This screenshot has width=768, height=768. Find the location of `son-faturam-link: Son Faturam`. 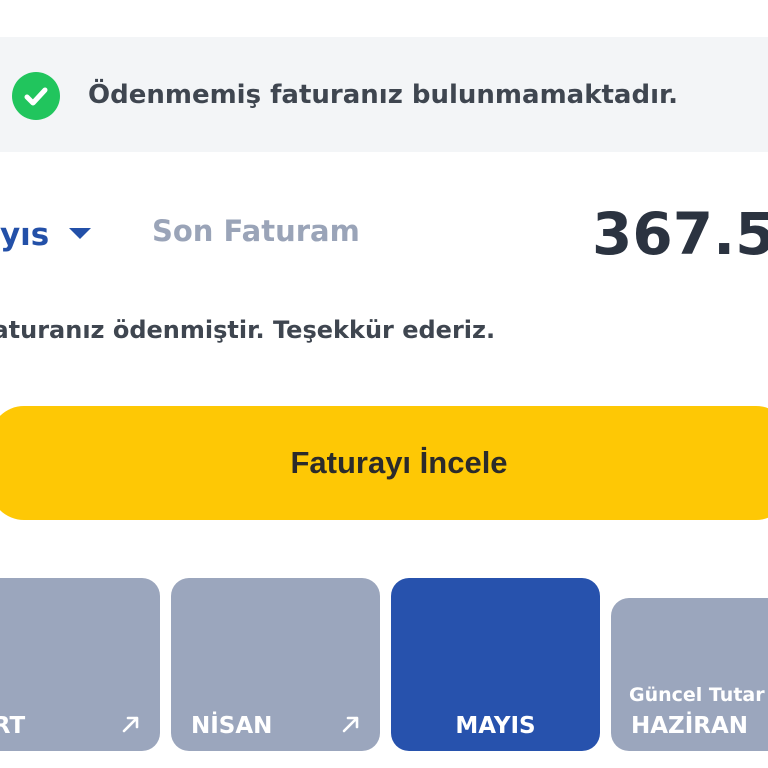

son-faturam-link: Son Faturam is located at coordinates (256, 231).